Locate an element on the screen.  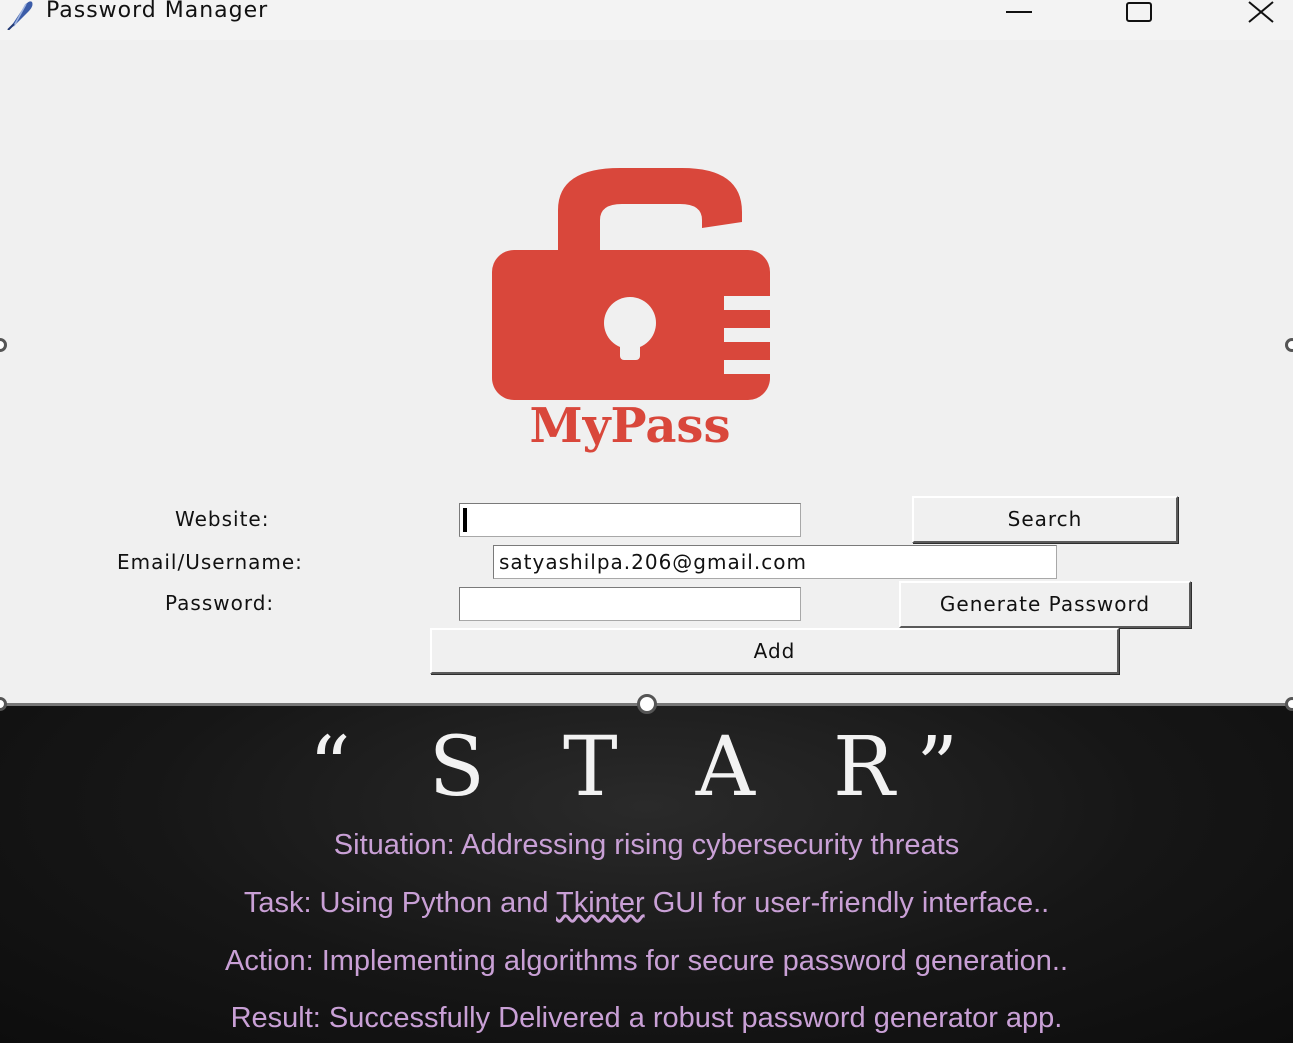
star-title: “ S T A R” is located at coordinates (646, 767).